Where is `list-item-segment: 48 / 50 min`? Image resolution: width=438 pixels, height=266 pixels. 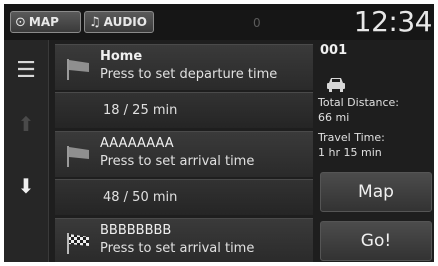 list-item-segment: 48 / 50 min is located at coordinates (184, 197).